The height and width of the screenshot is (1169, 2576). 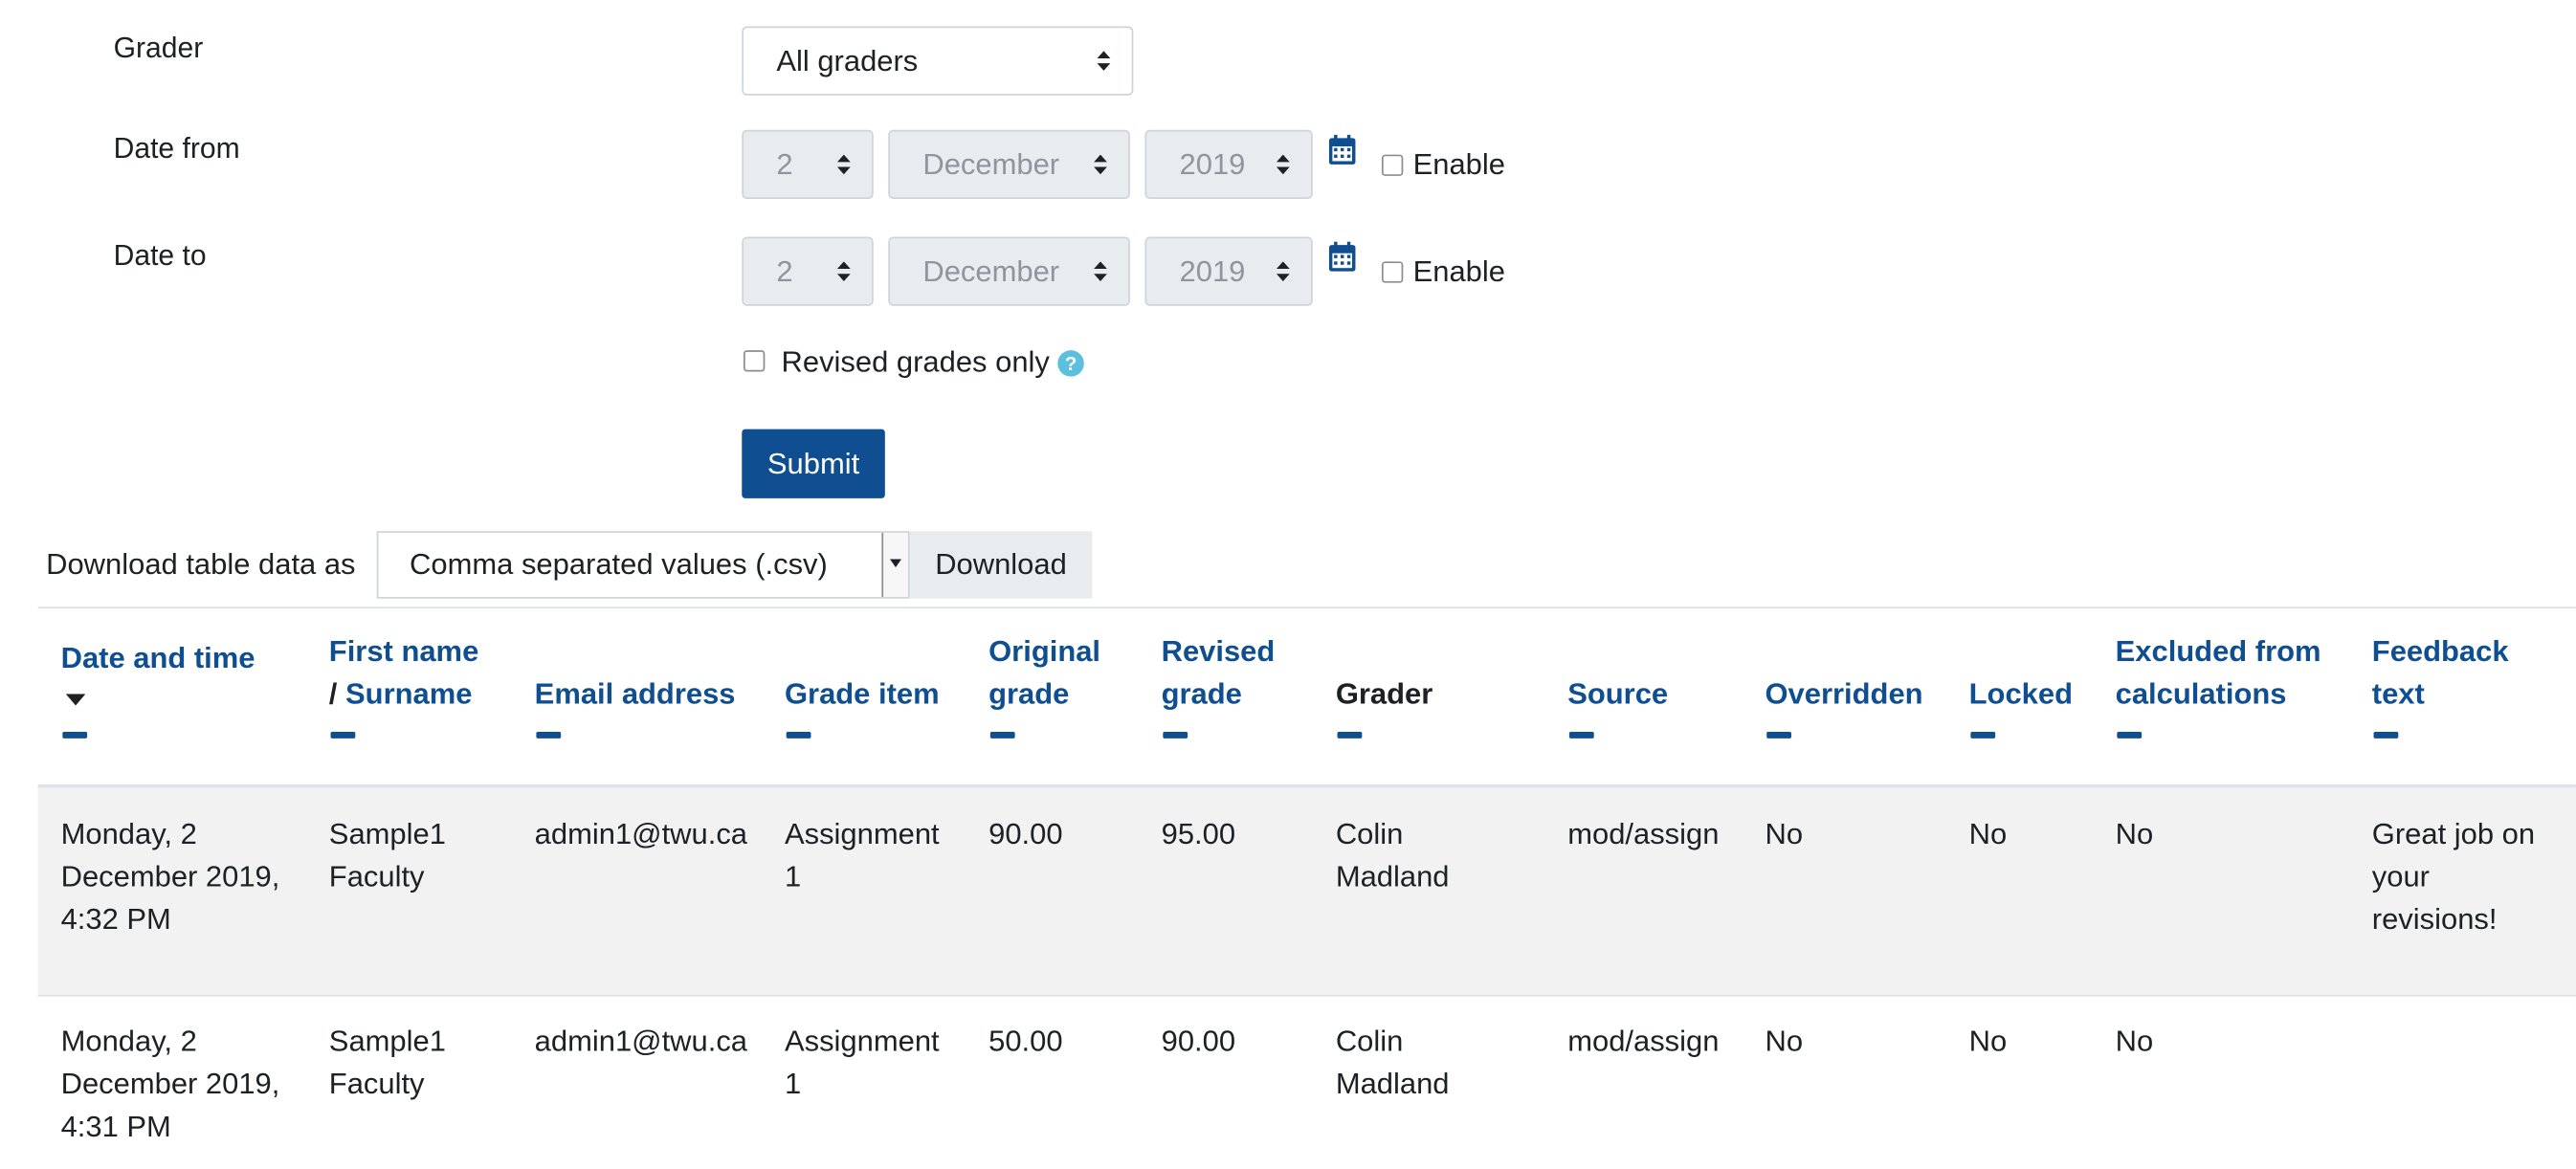 I want to click on help-icon: ?, so click(x=1070, y=363).